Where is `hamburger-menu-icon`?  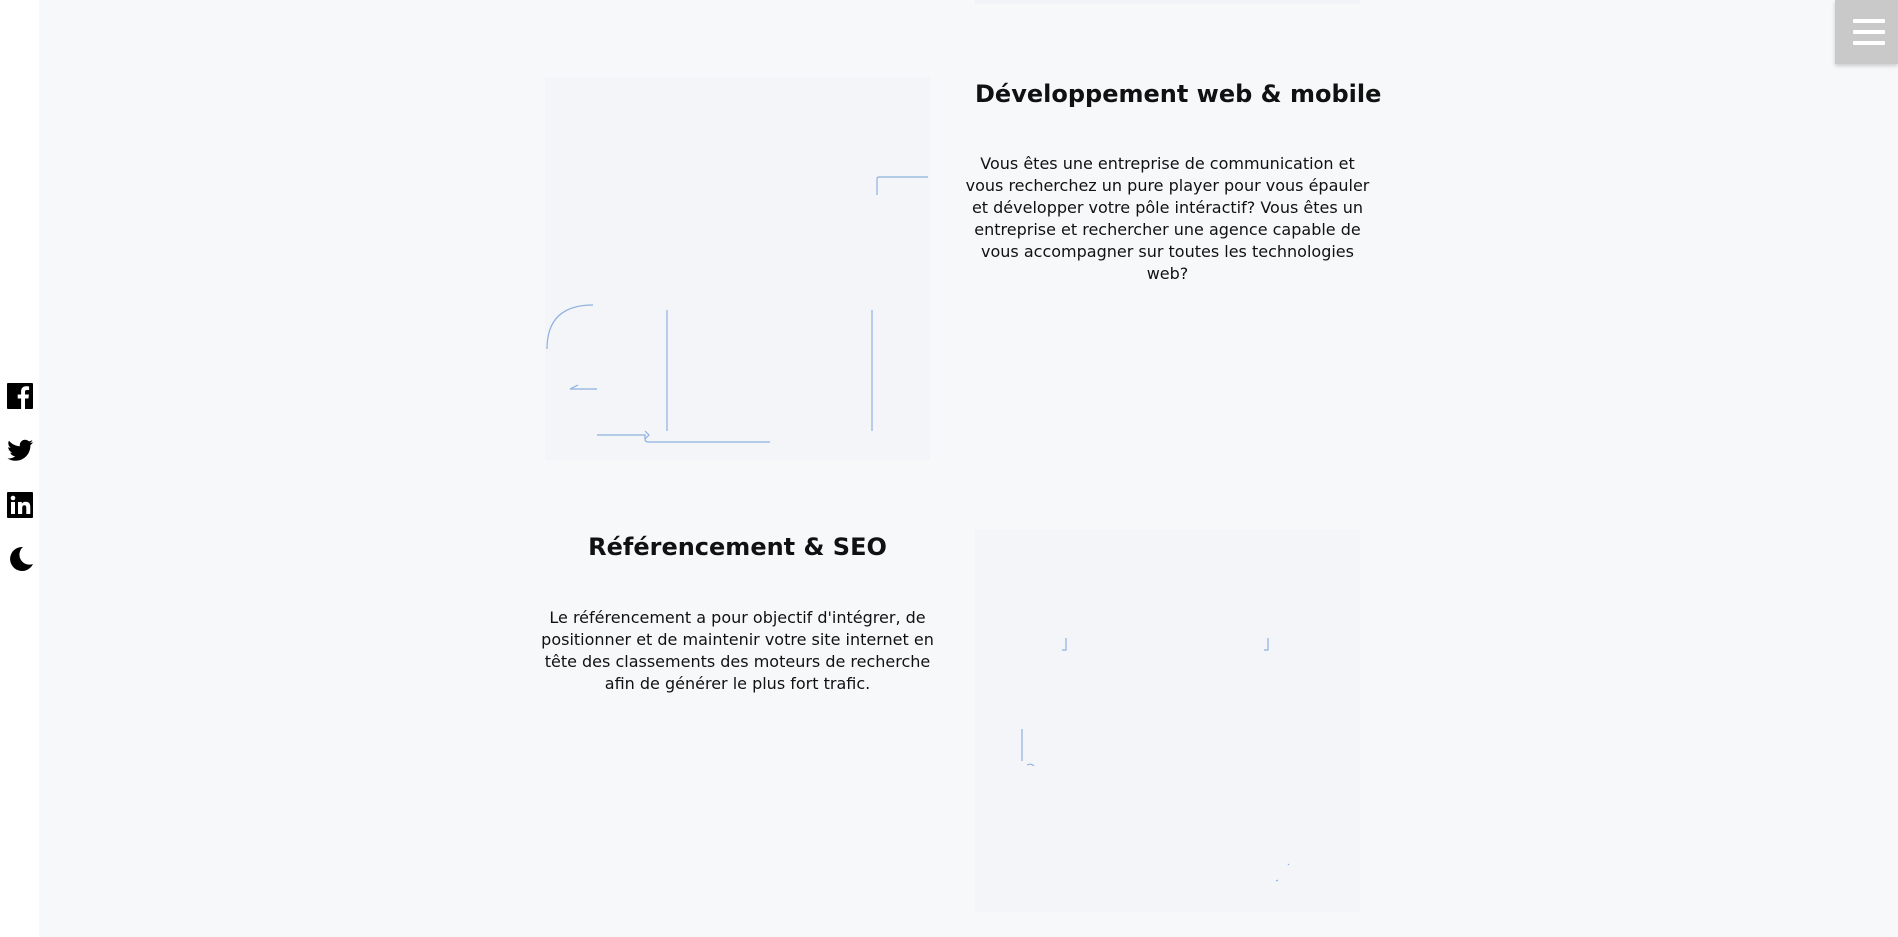 hamburger-menu-icon is located at coordinates (1866, 32).